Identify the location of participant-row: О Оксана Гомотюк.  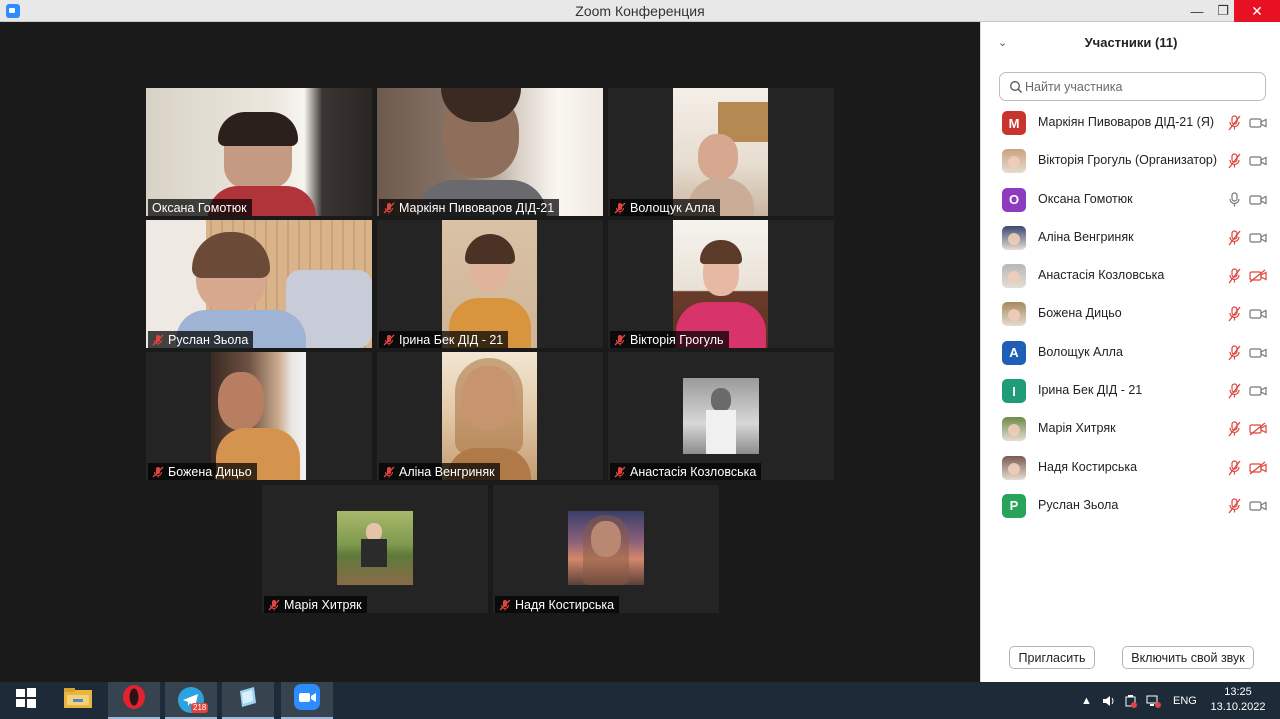
(1130, 200).